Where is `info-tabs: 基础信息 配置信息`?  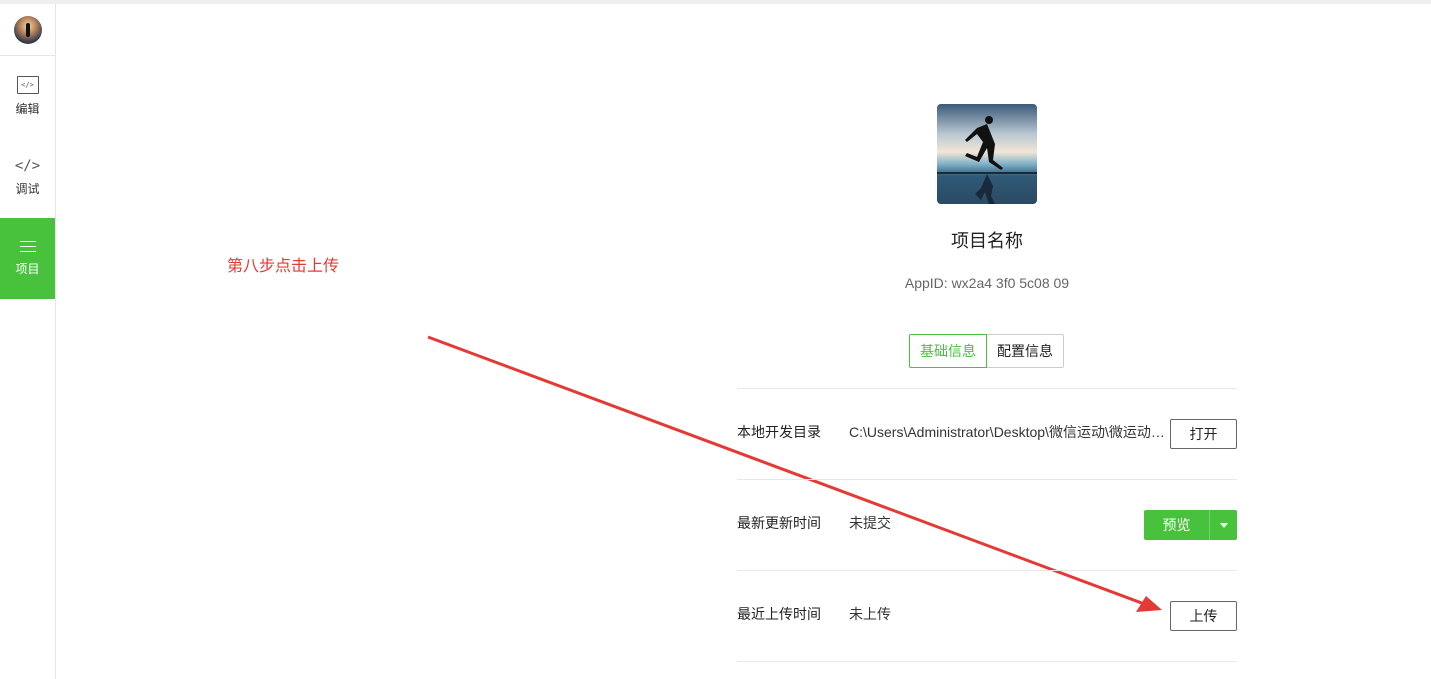 info-tabs: 基础信息 配置信息 is located at coordinates (986, 351).